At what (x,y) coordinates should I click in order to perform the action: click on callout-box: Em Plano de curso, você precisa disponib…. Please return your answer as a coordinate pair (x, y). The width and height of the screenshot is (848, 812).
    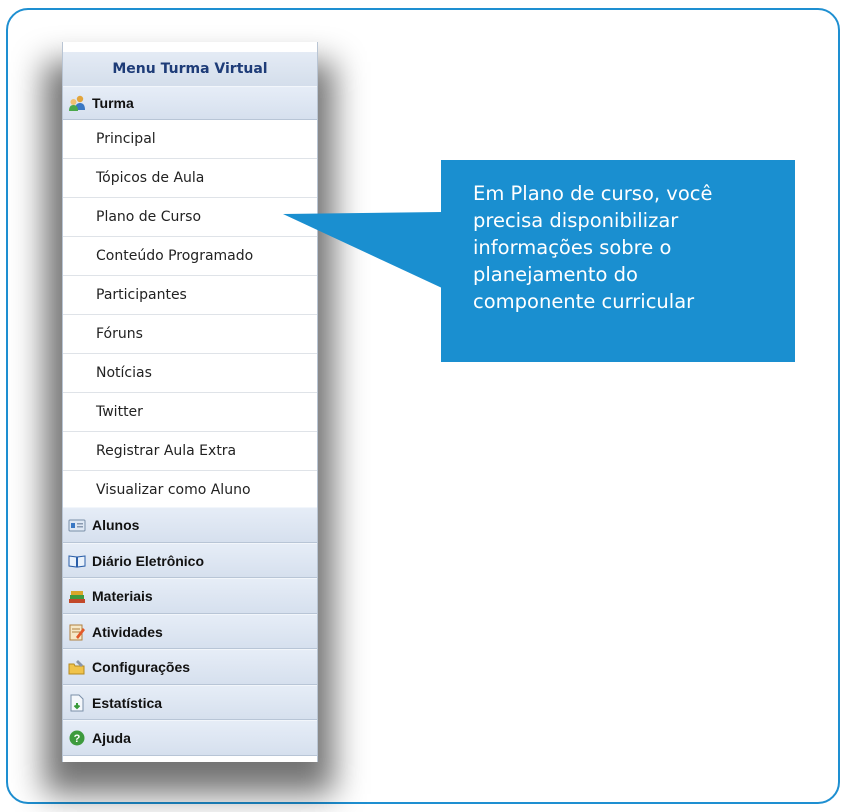
    Looking at the image, I should click on (618, 261).